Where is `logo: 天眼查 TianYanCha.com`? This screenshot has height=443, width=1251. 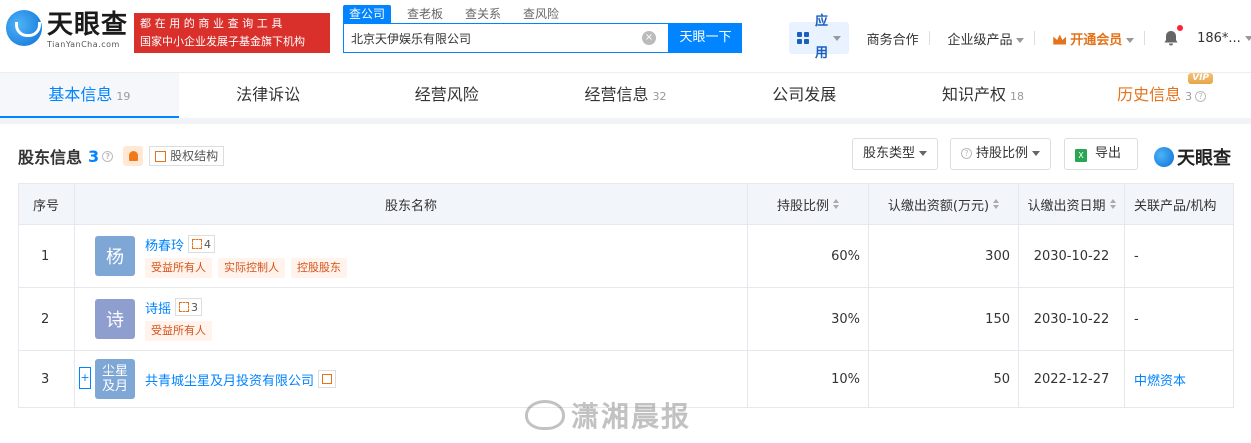 logo: 天眼查 TianYanCha.com is located at coordinates (67, 29).